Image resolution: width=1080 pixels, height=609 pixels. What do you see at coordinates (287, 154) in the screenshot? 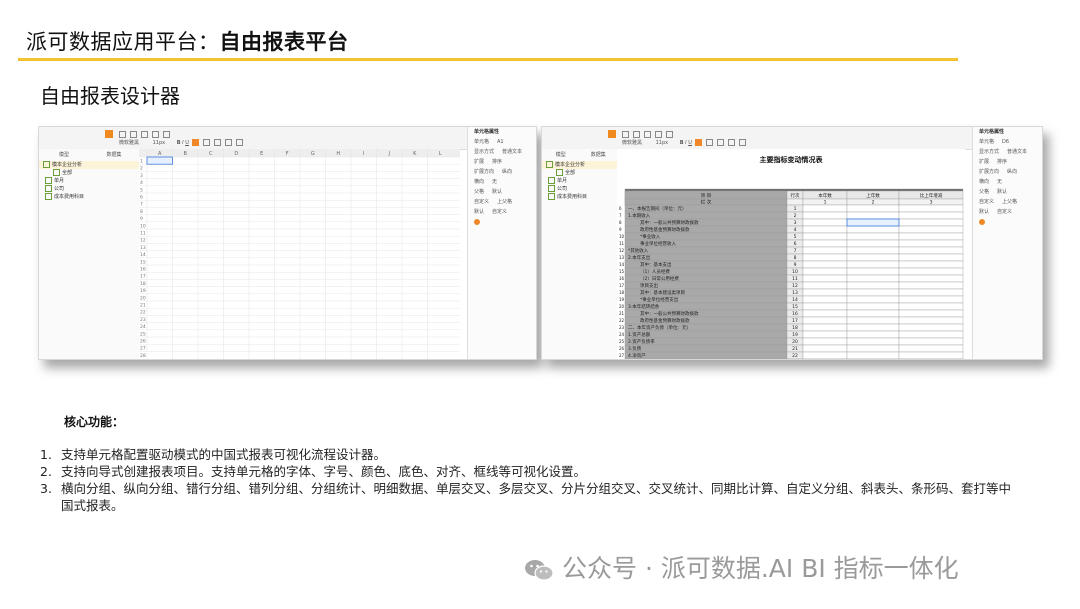
I see `column-header: F` at bounding box center [287, 154].